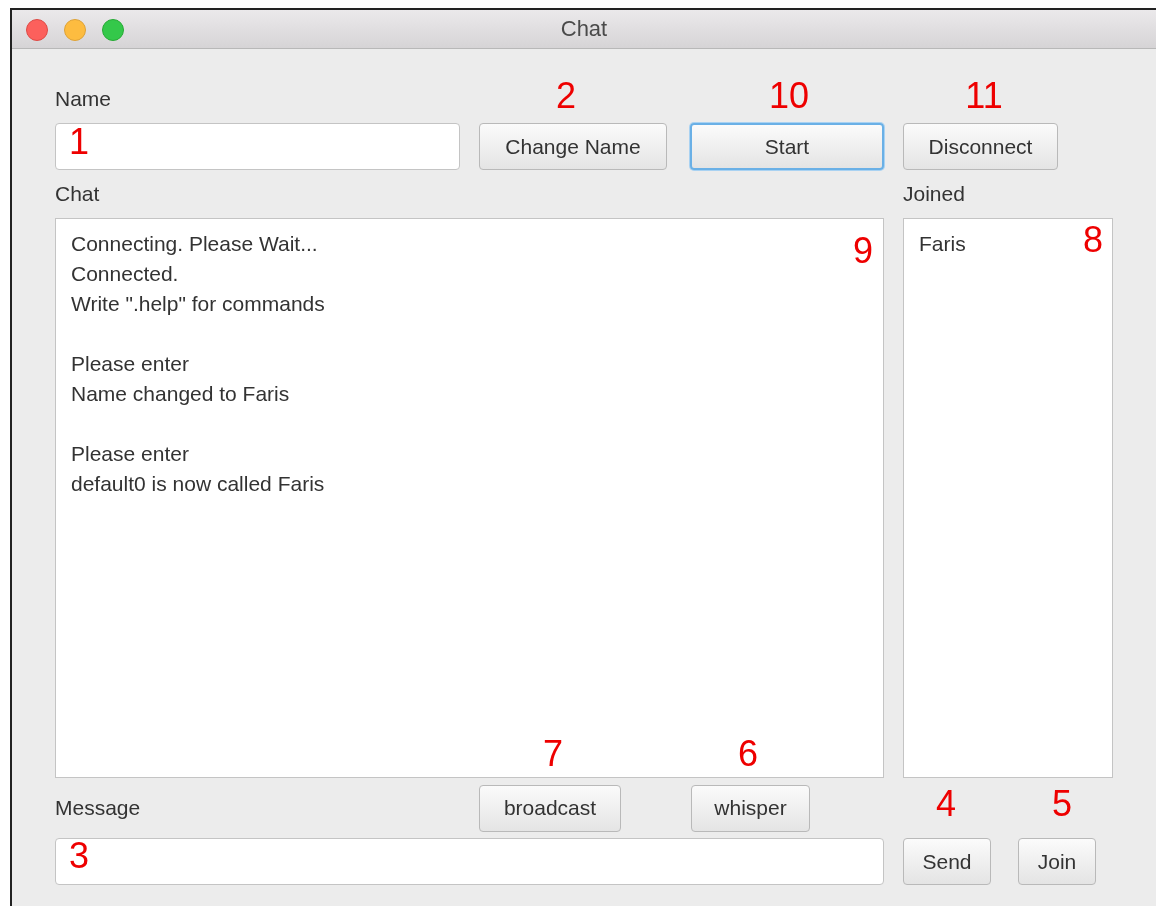  Describe the element at coordinates (79, 856) in the screenshot. I see `annotation-number: 3` at that location.